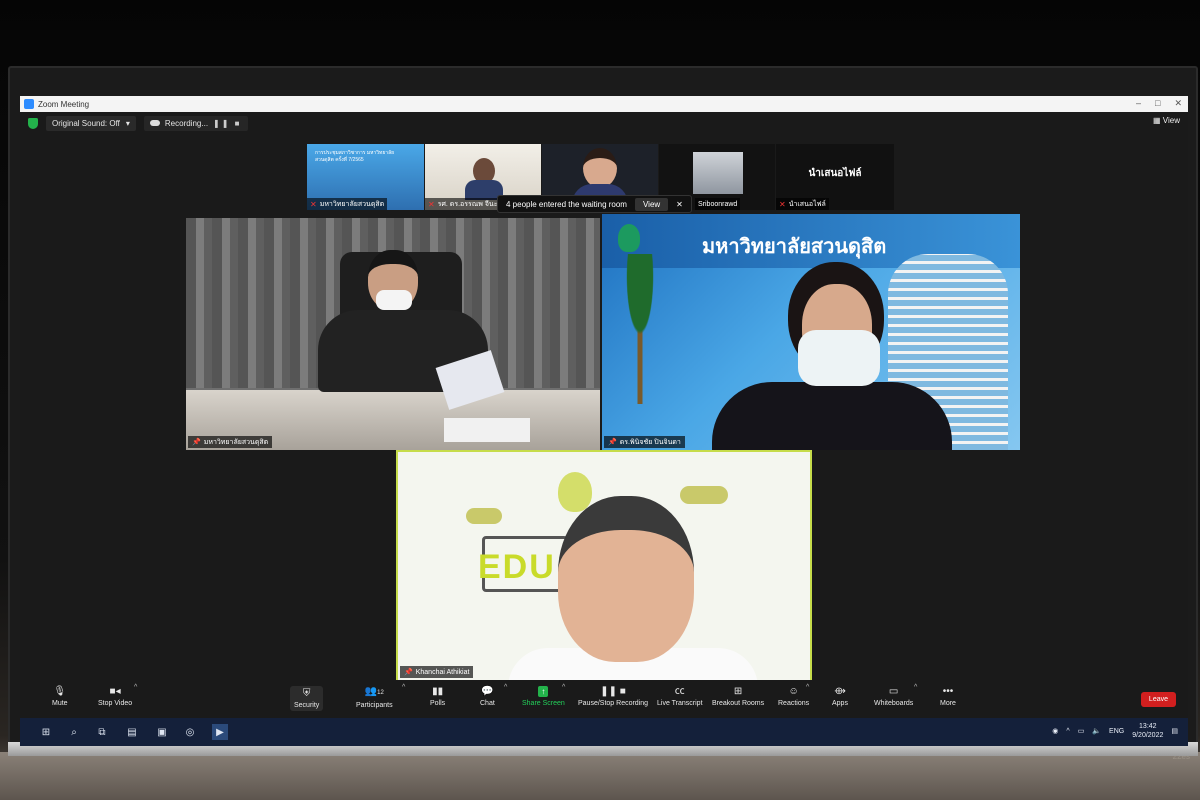 This screenshot has width=1200, height=800. Describe the element at coordinates (738, 696) in the screenshot. I see `breakout-rooms-button: ⊞ Breakout Rooms` at that location.